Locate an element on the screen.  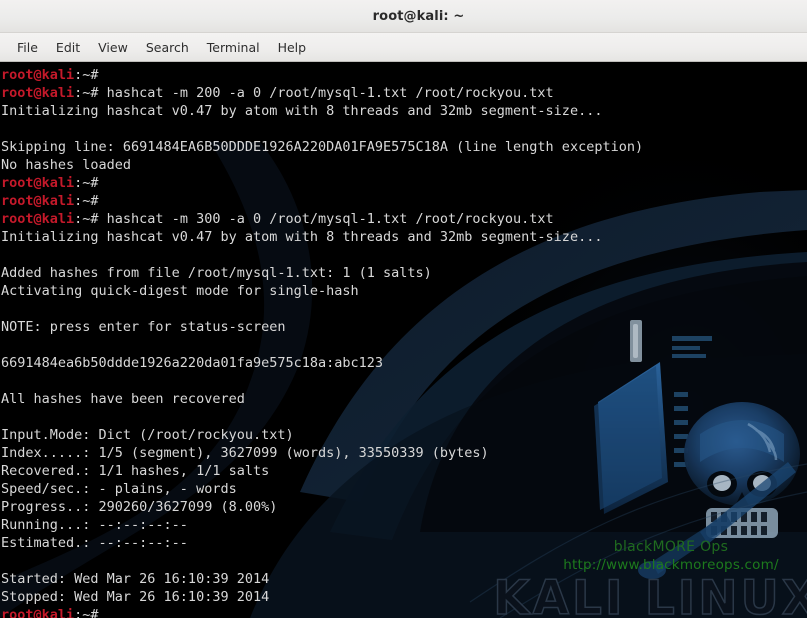
menu-bar: File Edit View Search Terminal Help is located at coordinates (403, 47).